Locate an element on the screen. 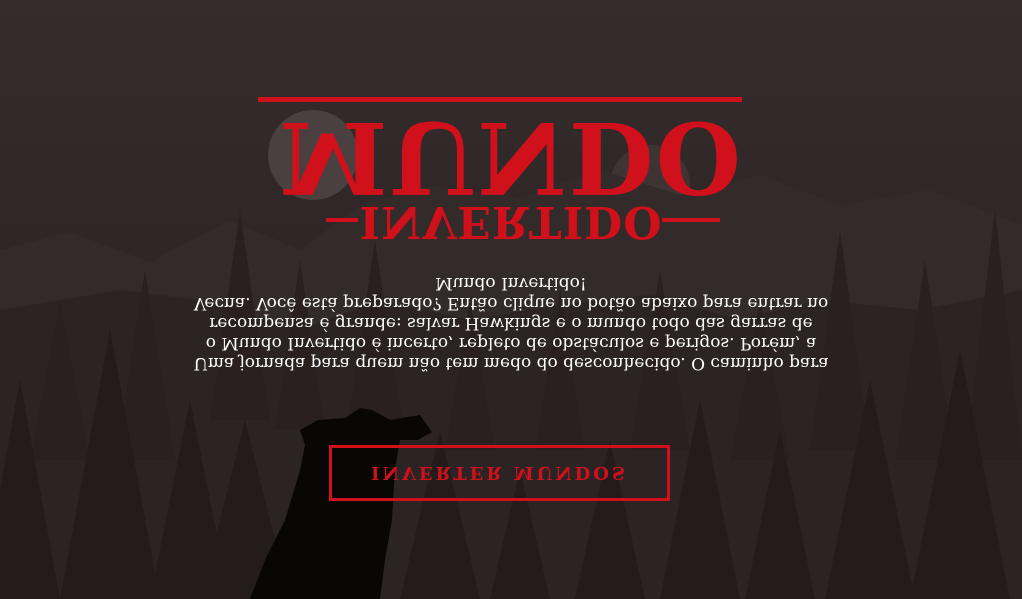 This screenshot has width=1022, height=599. logo-line-left is located at coordinates (342, 220).